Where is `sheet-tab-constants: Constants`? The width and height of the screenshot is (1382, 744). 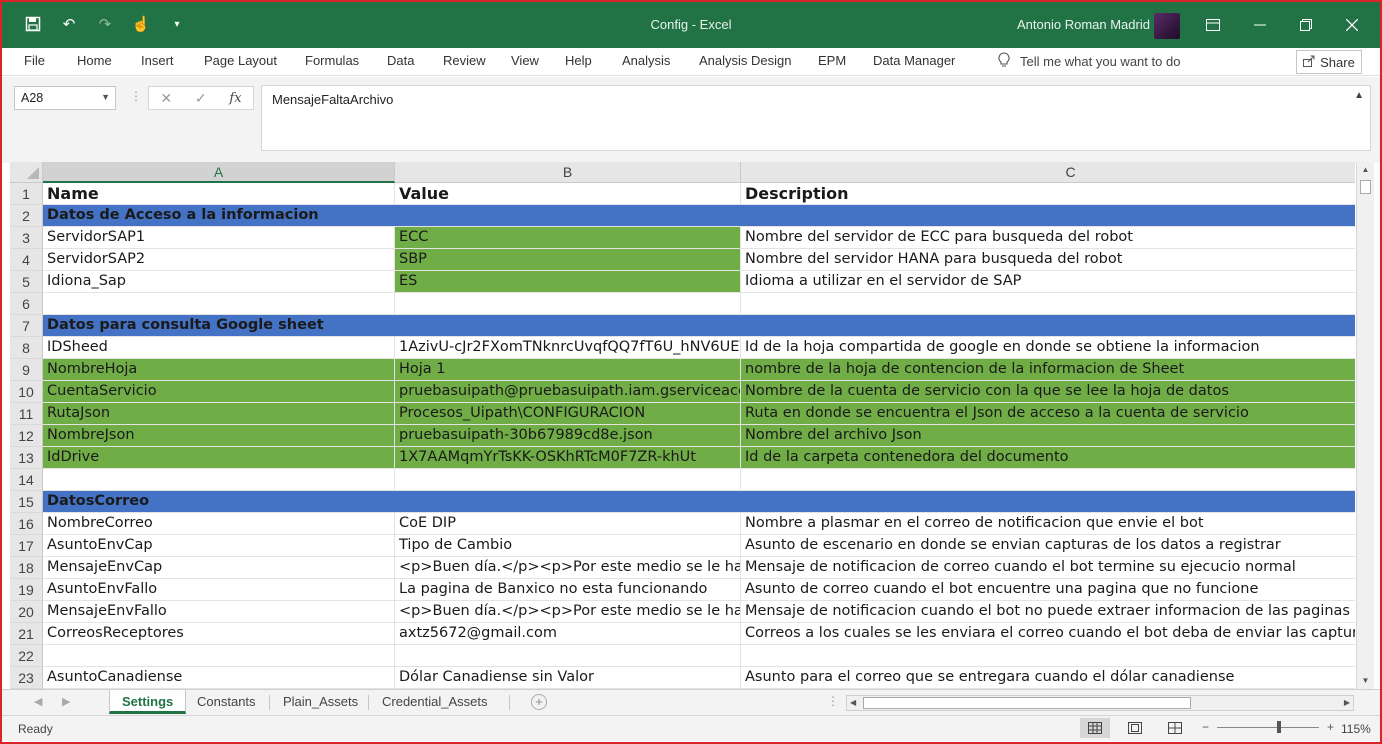 sheet-tab-constants: Constants is located at coordinates (226, 702).